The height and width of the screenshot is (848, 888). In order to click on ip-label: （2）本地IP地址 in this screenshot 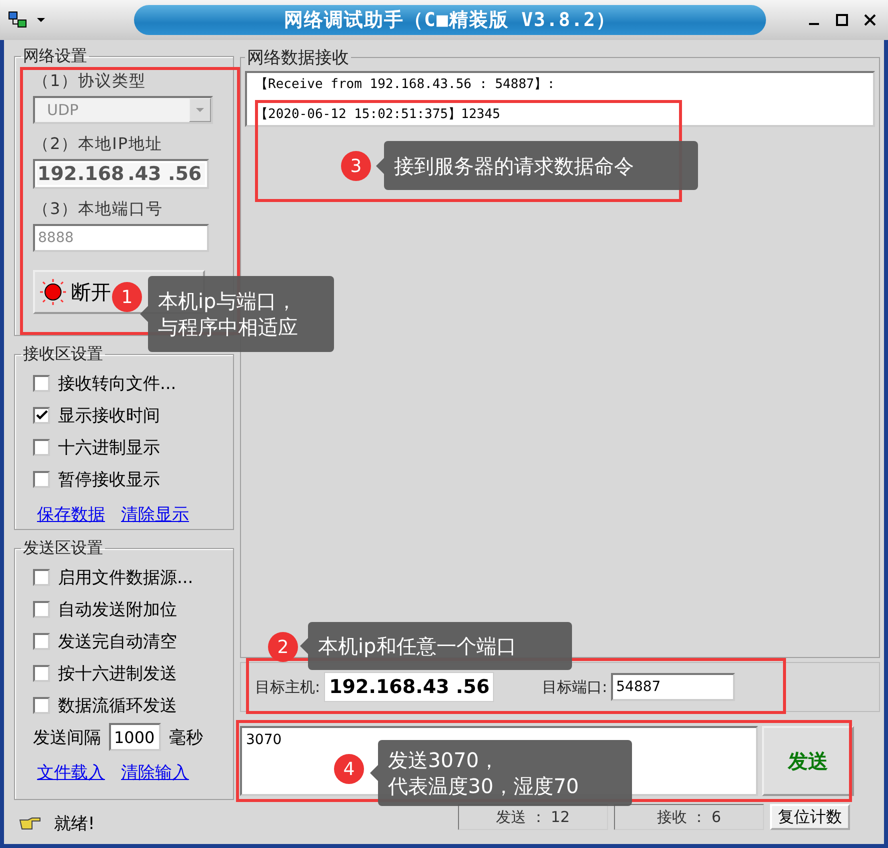, I will do `click(98, 144)`.